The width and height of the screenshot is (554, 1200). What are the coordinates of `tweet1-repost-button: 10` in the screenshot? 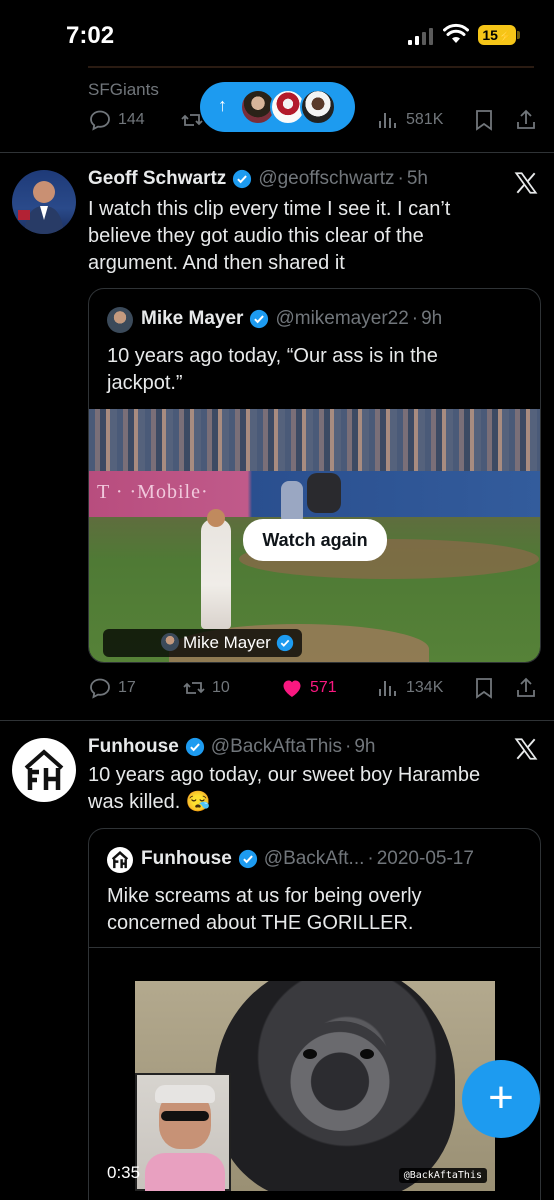 It's located at (206, 688).